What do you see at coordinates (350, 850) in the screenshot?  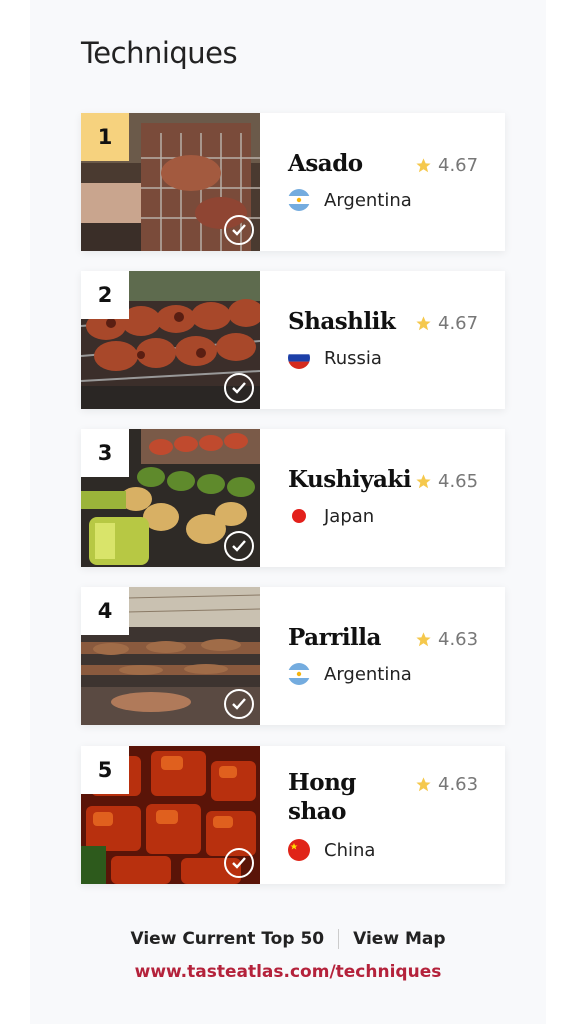 I see `country-name: China` at bounding box center [350, 850].